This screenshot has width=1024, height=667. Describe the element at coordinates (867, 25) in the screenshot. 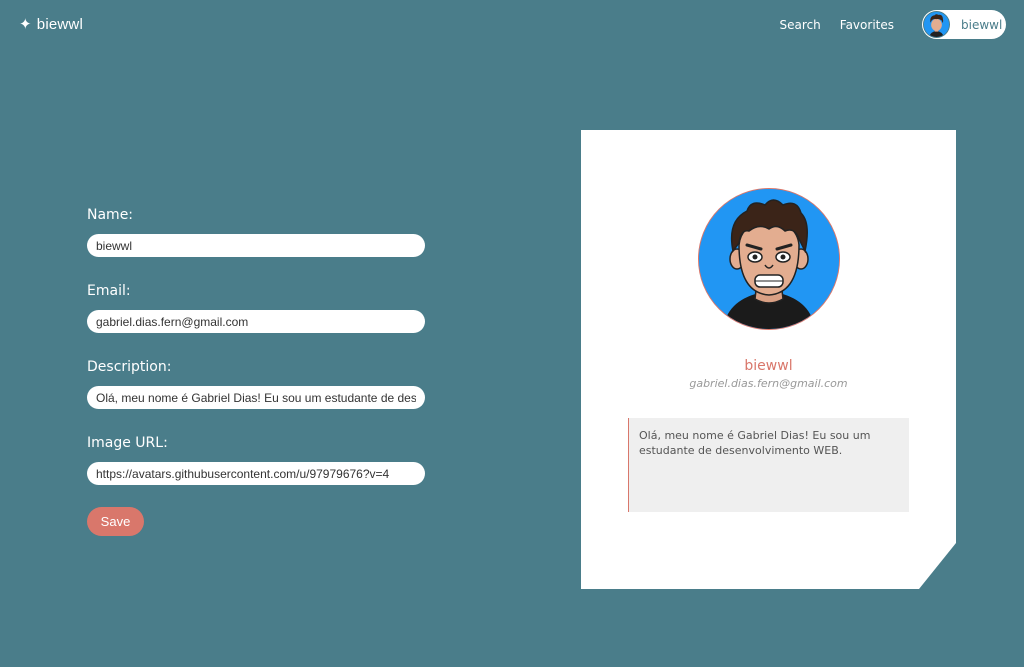

I see `nav-favorites-link: Favorites` at that location.